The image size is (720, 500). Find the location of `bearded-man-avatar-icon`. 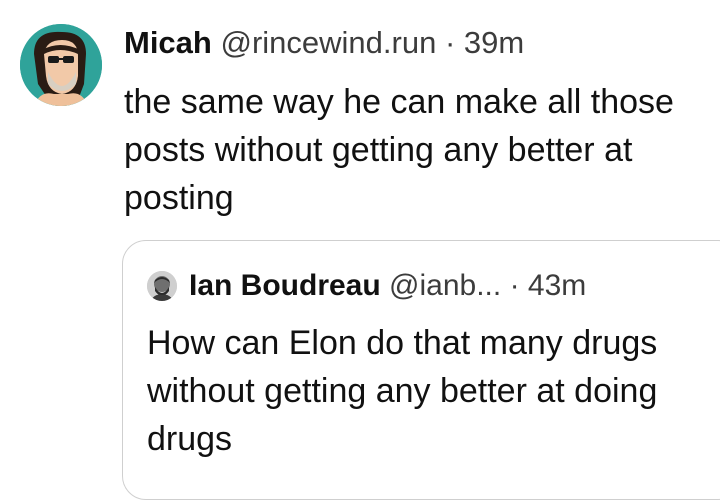

bearded-man-avatar-icon is located at coordinates (162, 286).